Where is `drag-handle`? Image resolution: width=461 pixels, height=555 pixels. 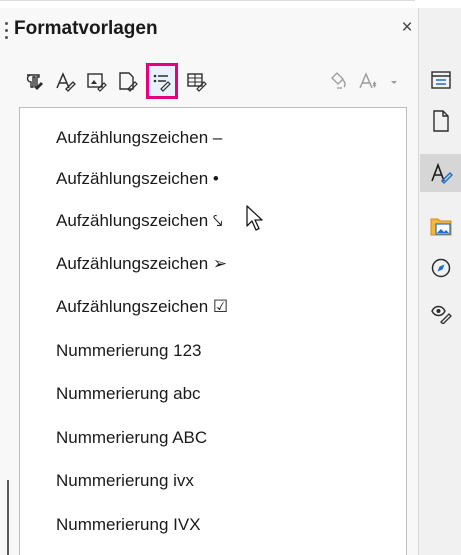 drag-handle is located at coordinates (6, 34).